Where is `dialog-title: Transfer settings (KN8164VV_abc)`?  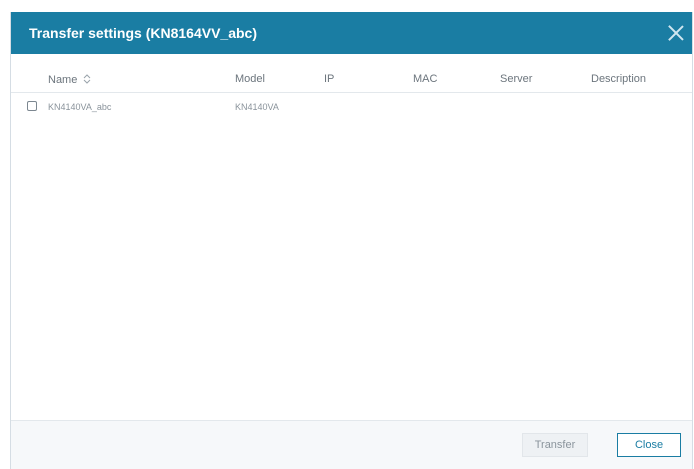
dialog-title: Transfer settings (KN8164VV_abc) is located at coordinates (143, 33).